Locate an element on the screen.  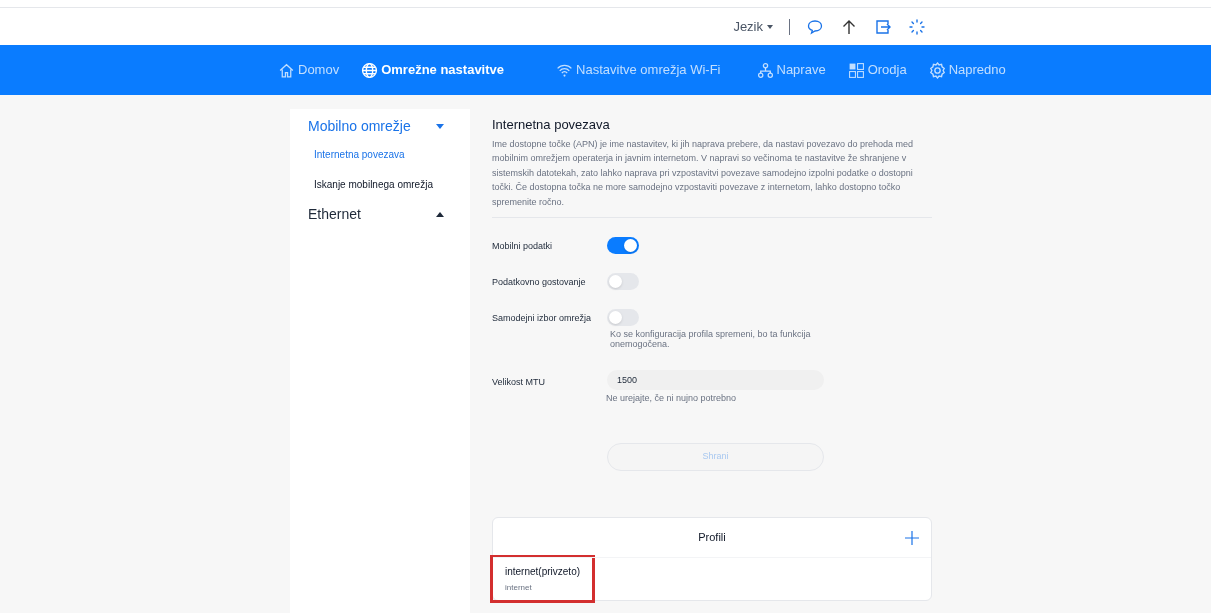
nav-tab: Omrežne nastavitve is located at coordinates (433, 70).